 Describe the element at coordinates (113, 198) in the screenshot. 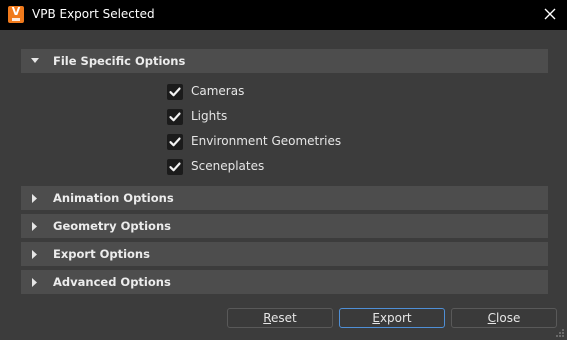

I see `section-label: Animation Options` at that location.